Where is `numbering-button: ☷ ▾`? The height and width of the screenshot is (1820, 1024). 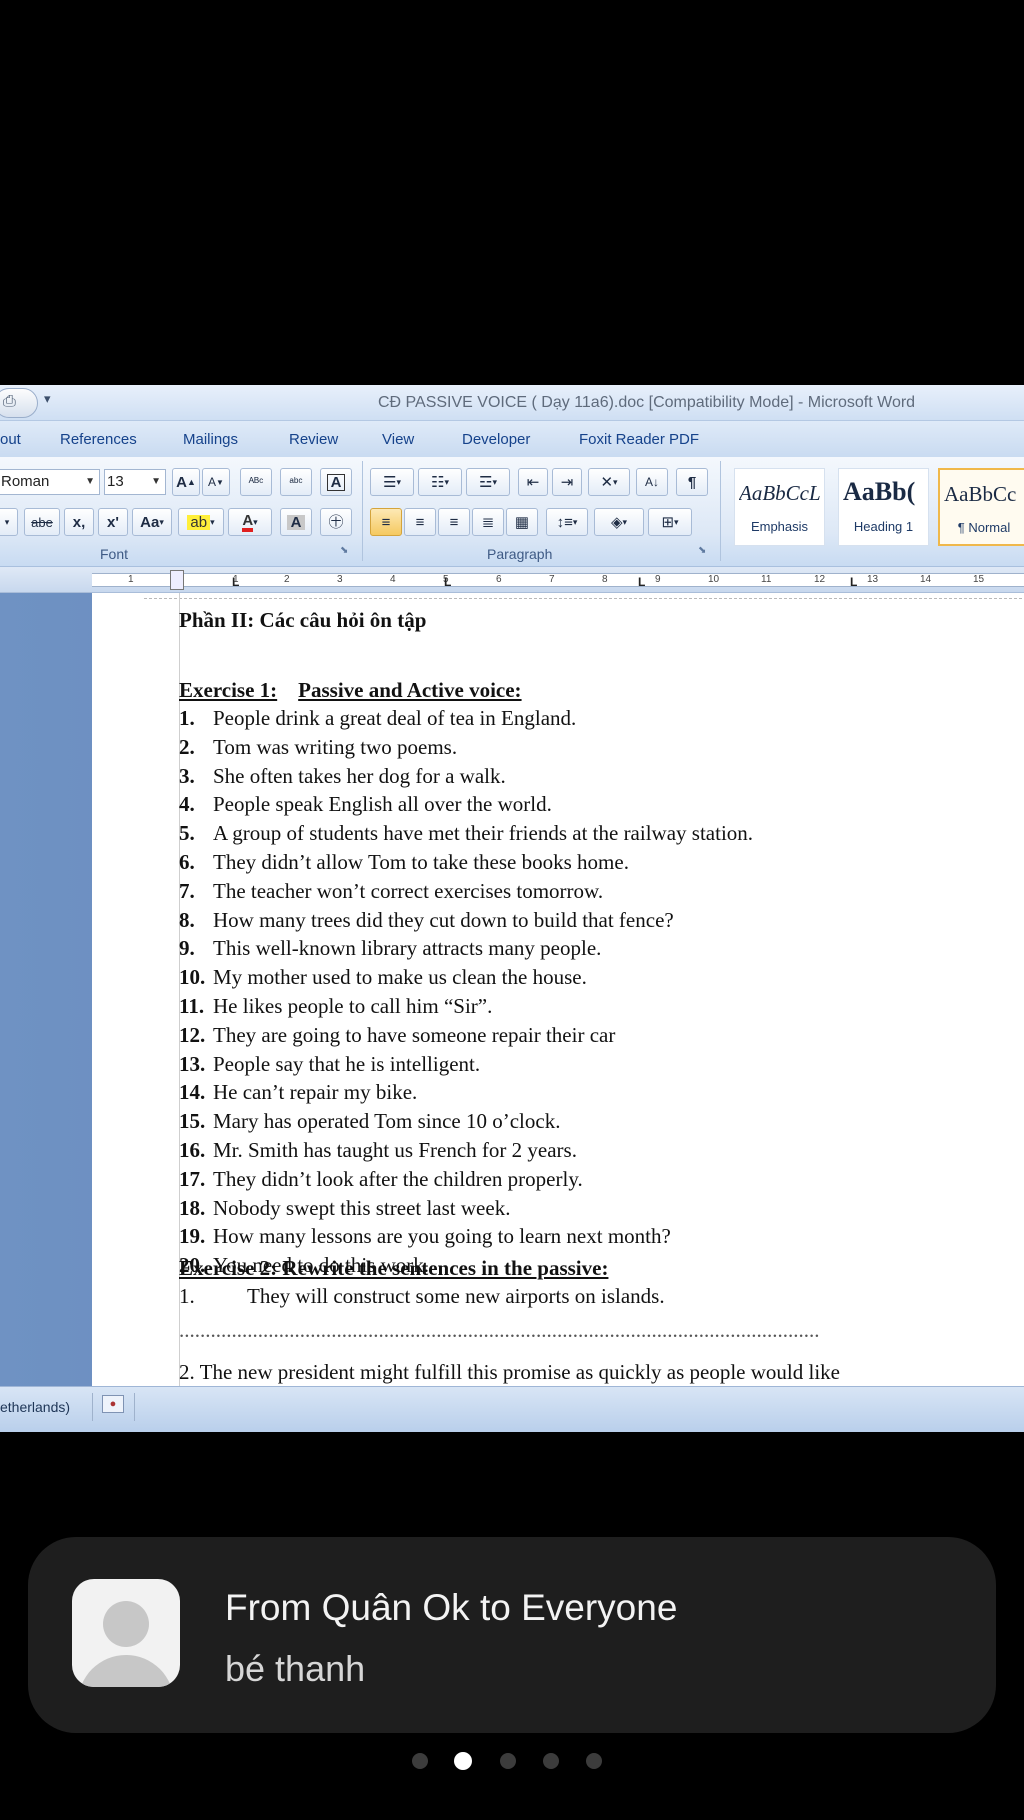 numbering-button: ☷ ▾ is located at coordinates (440, 482).